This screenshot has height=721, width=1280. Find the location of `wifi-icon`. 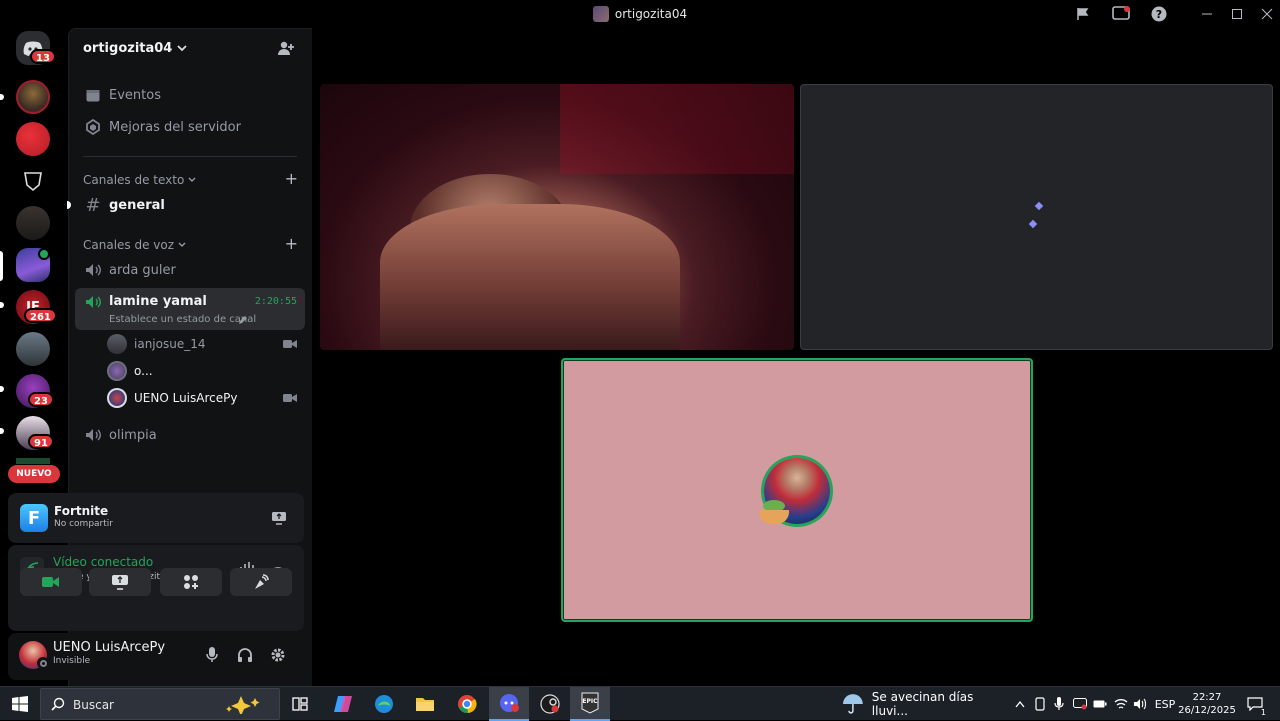

wifi-icon is located at coordinates (1121, 704).